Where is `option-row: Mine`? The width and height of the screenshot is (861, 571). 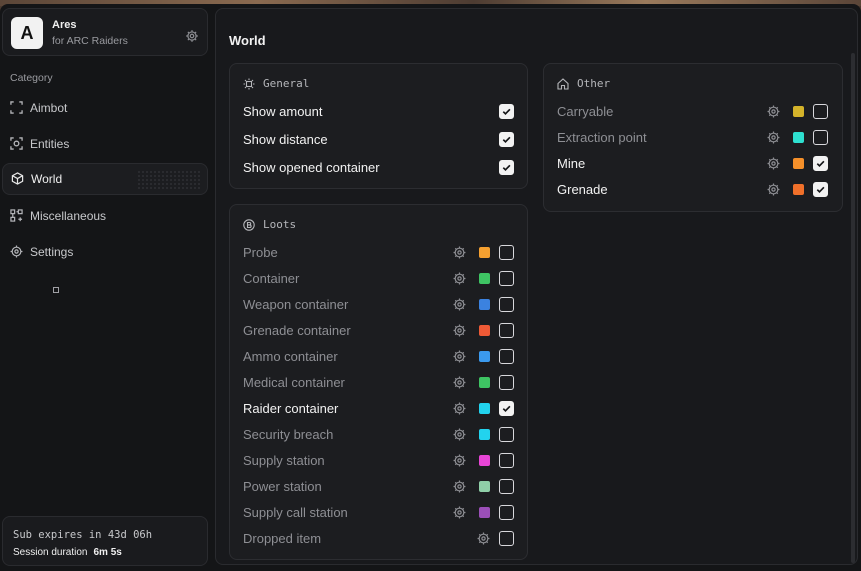
option-row: Mine is located at coordinates (693, 164).